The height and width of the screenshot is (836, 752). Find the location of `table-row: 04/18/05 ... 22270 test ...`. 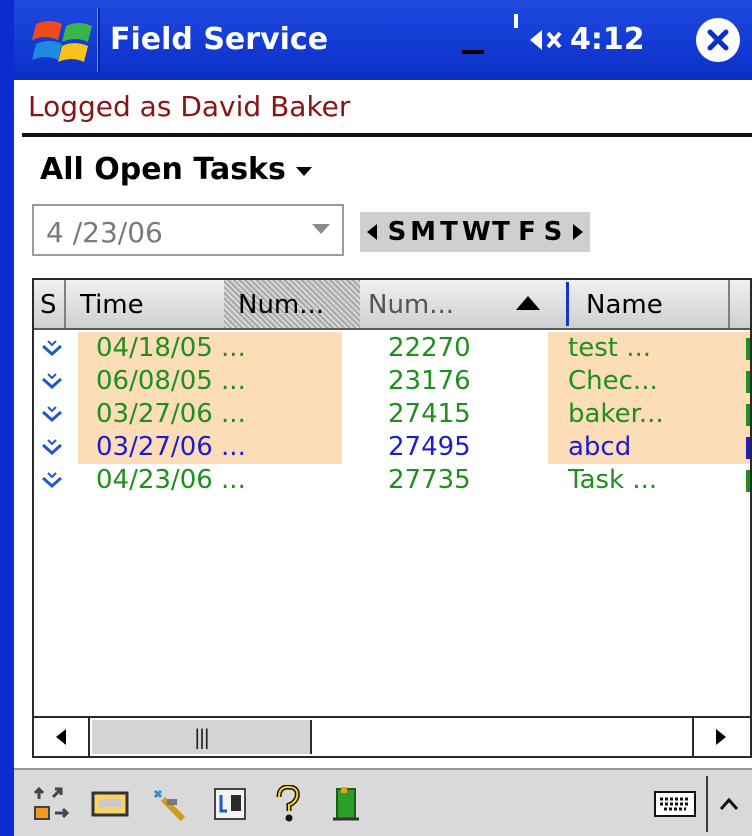

table-row: 04/18/05 ... 22270 test ... is located at coordinates (392, 348).